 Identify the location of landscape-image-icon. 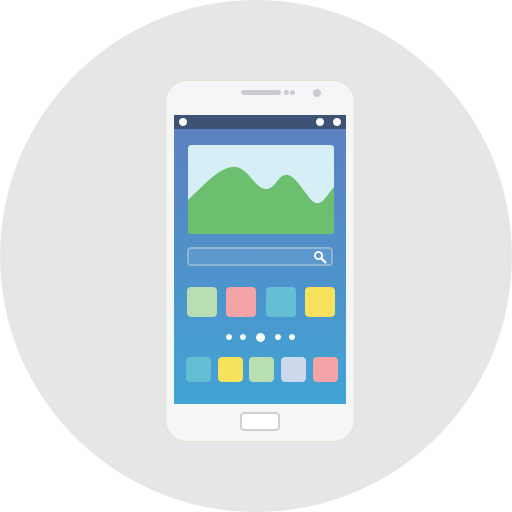
(261, 189).